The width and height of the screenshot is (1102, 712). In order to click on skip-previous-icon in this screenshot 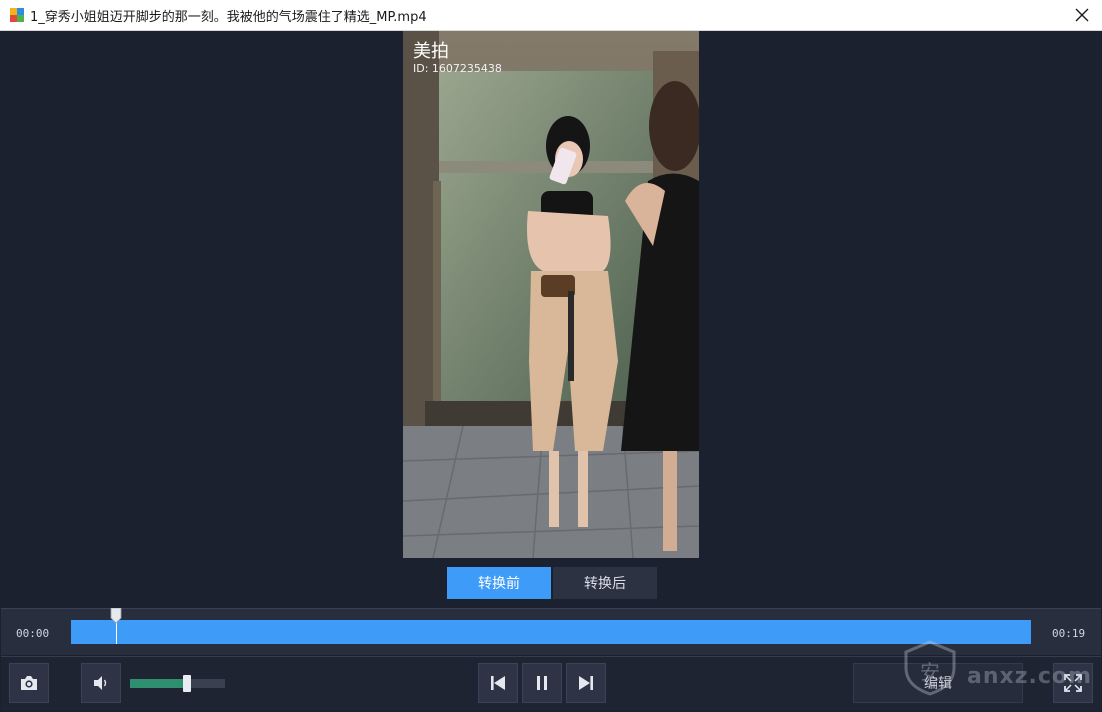, I will do `click(498, 683)`.